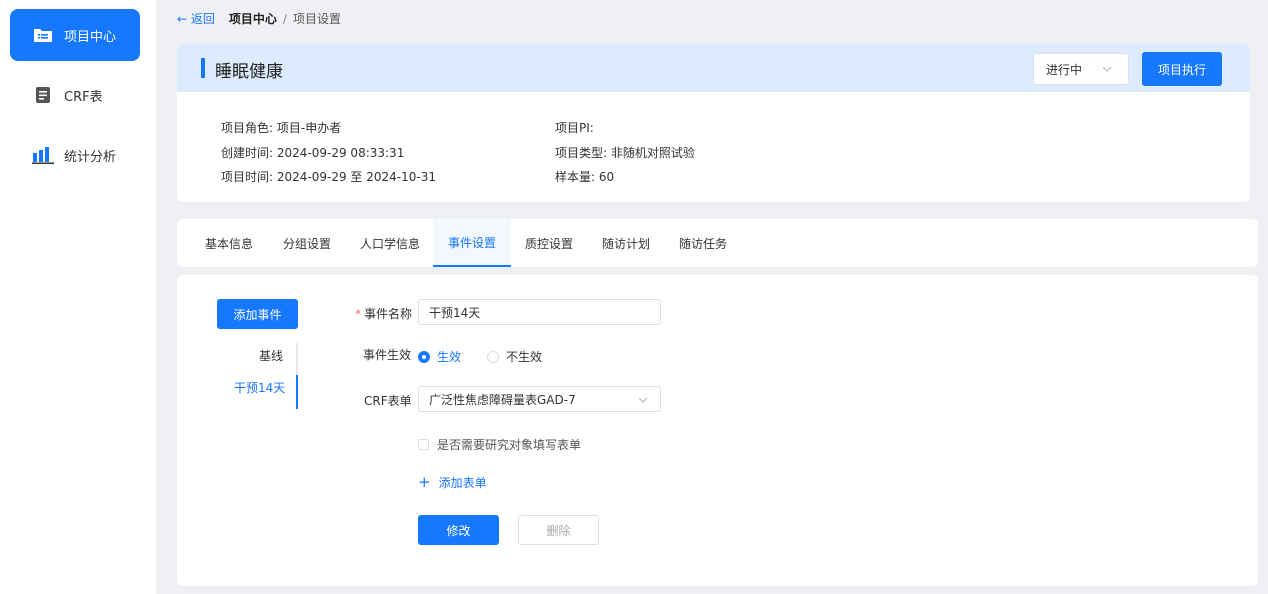 The image size is (1268, 594). Describe the element at coordinates (43, 95) in the screenshot. I see `document-icon` at that location.